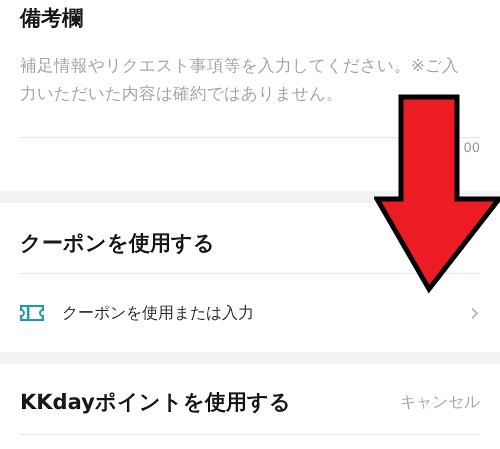  I want to click on coupon-label: クーポンを使用または入力, so click(158, 313).